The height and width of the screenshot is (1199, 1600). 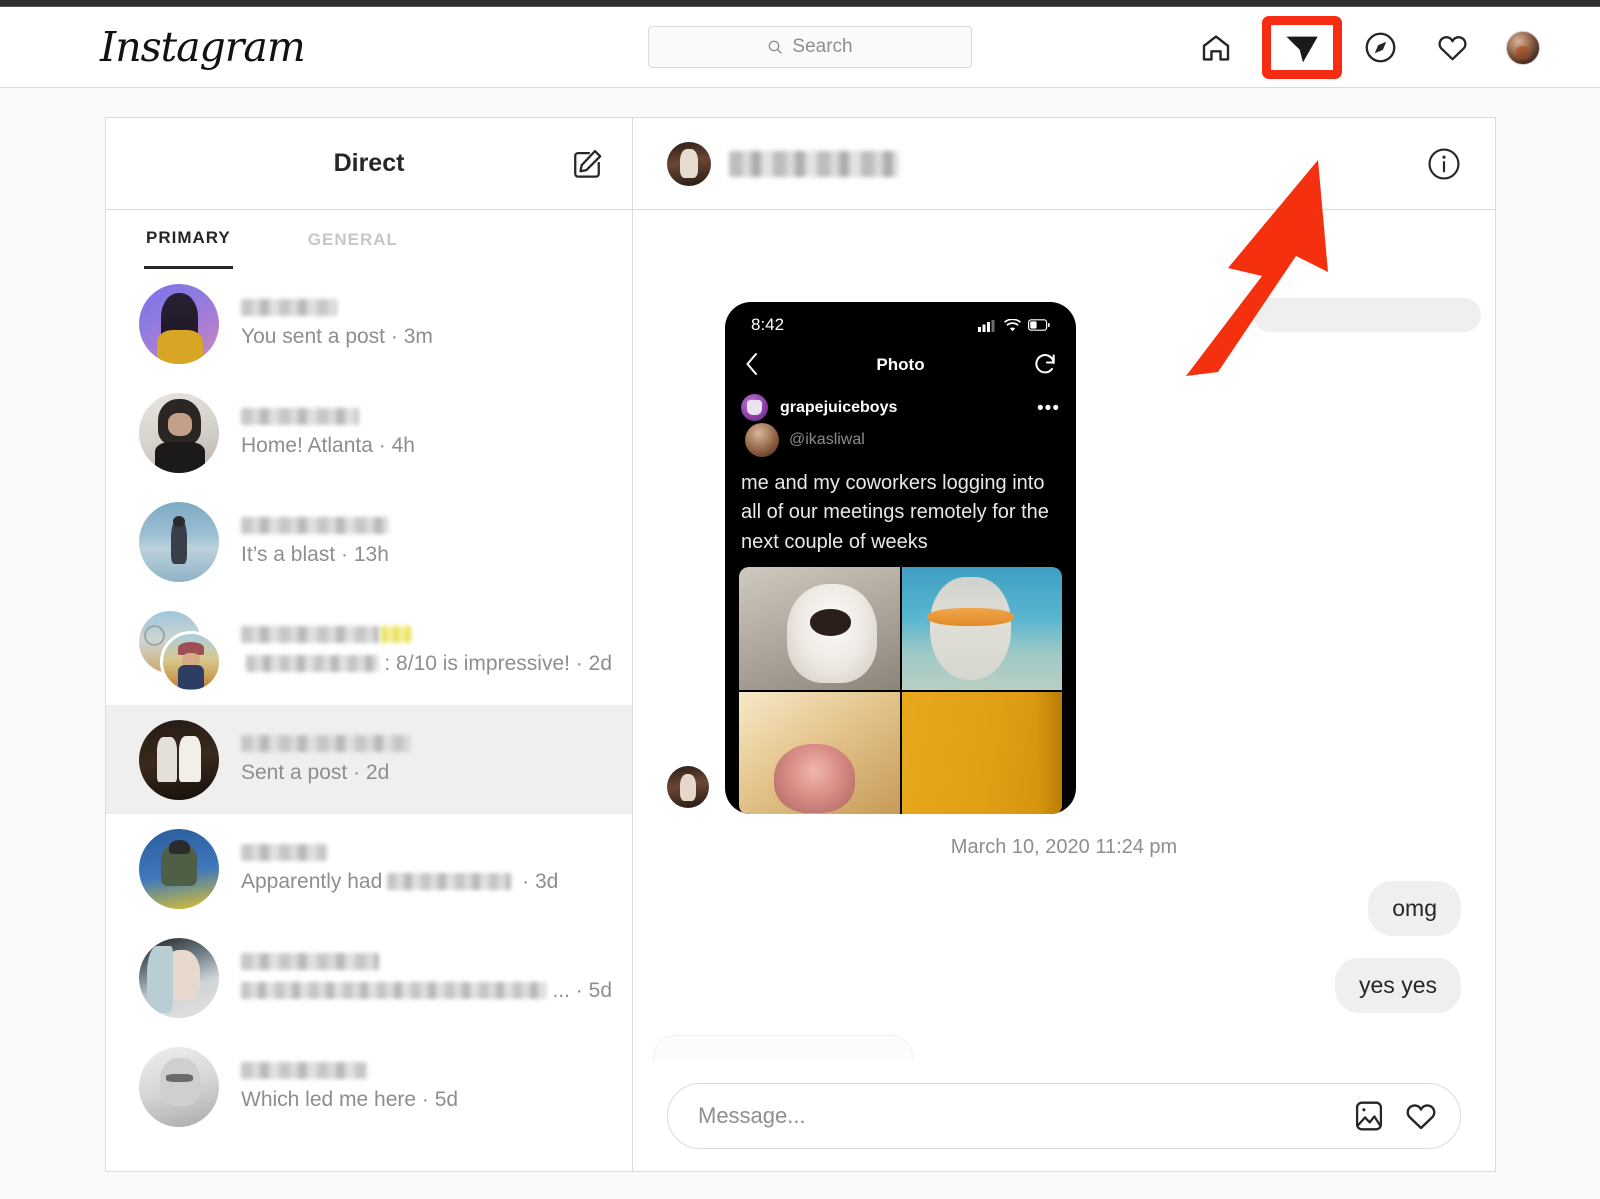 I want to click on conversation-avatar, so click(x=689, y=163).